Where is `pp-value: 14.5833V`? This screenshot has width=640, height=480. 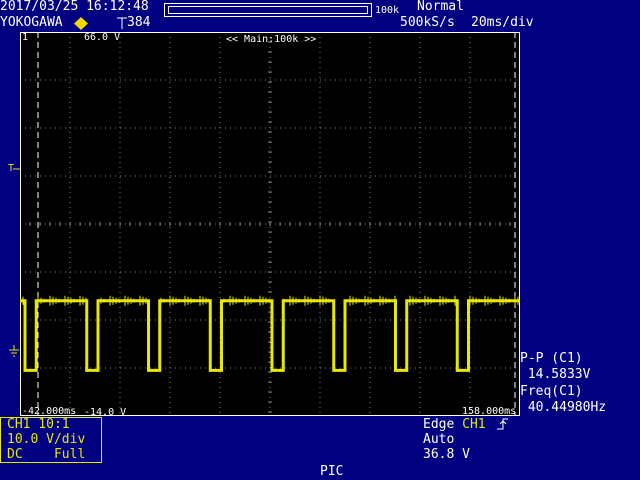 pp-value: 14.5833V is located at coordinates (555, 374).